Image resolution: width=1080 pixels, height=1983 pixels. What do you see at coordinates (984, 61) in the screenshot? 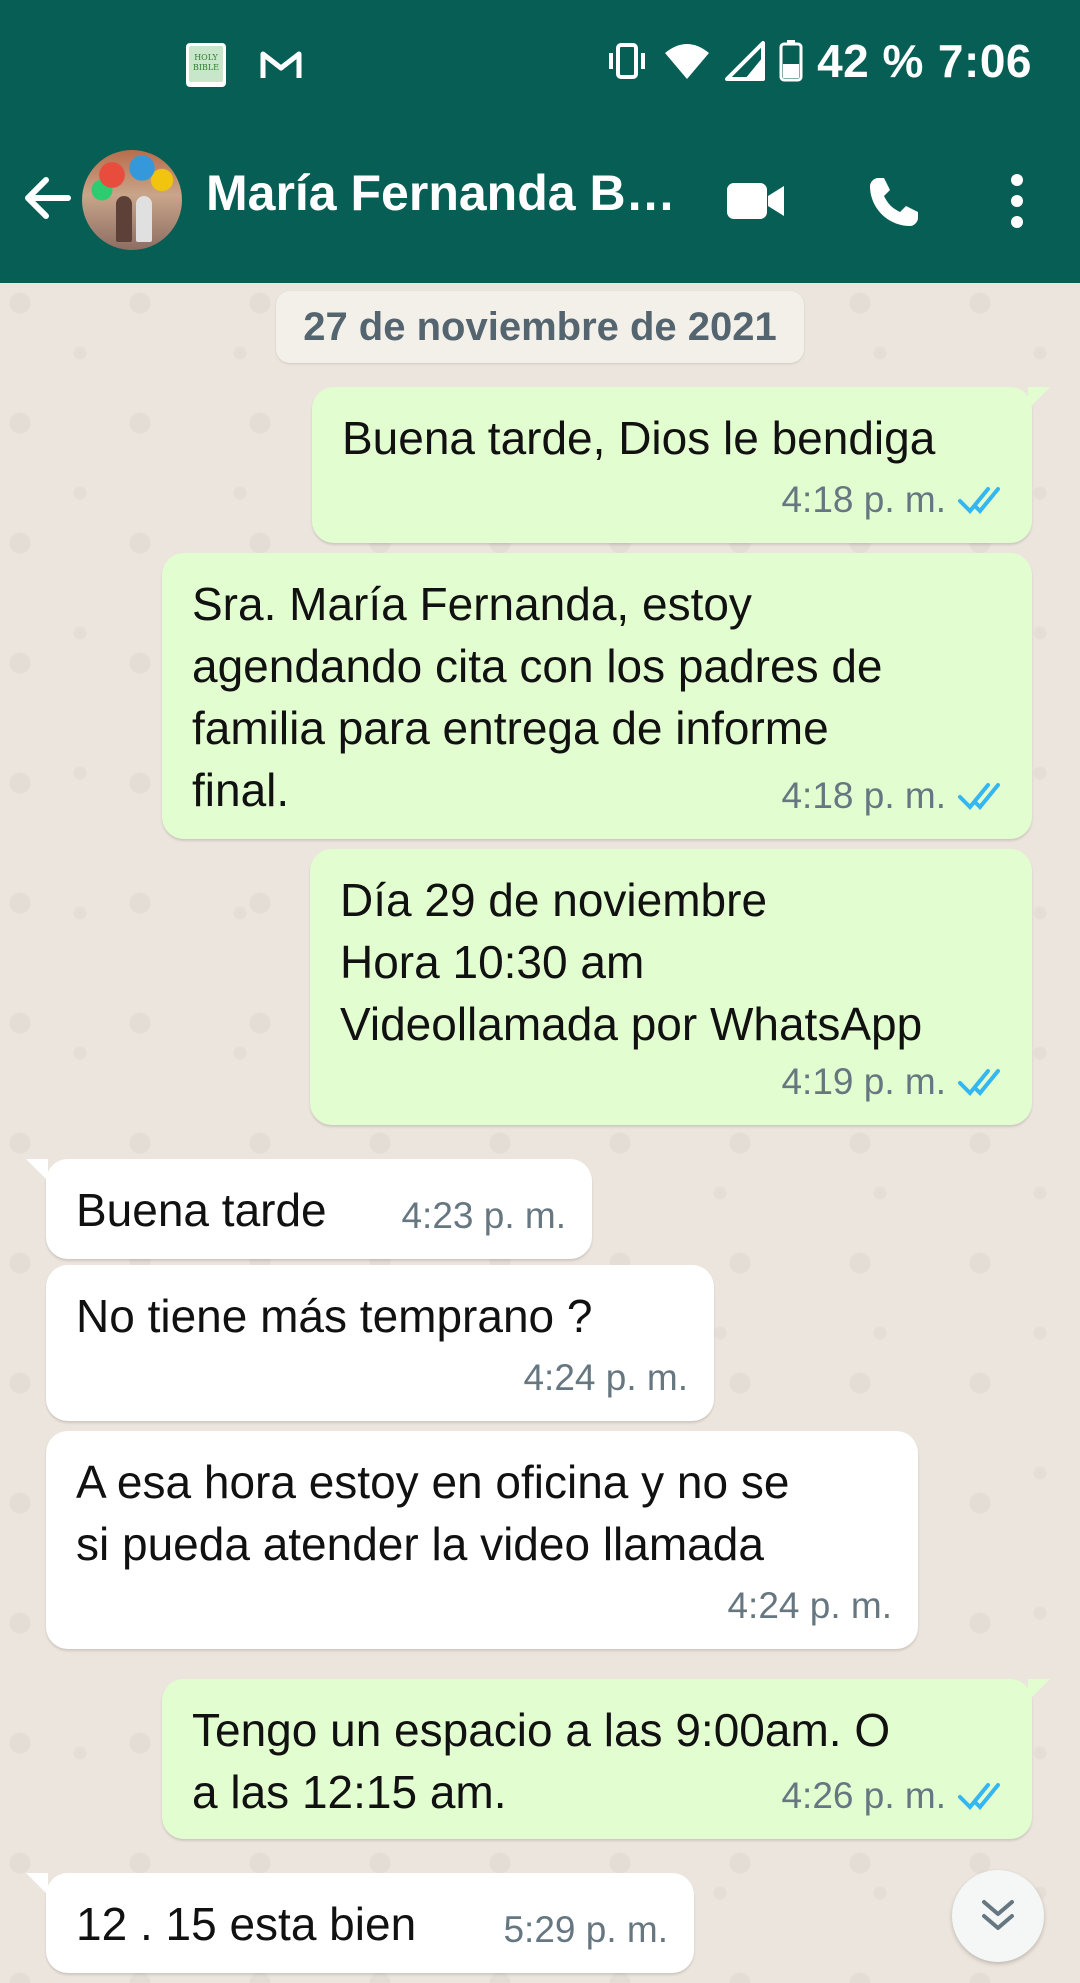
I see `clock: 7:06` at bounding box center [984, 61].